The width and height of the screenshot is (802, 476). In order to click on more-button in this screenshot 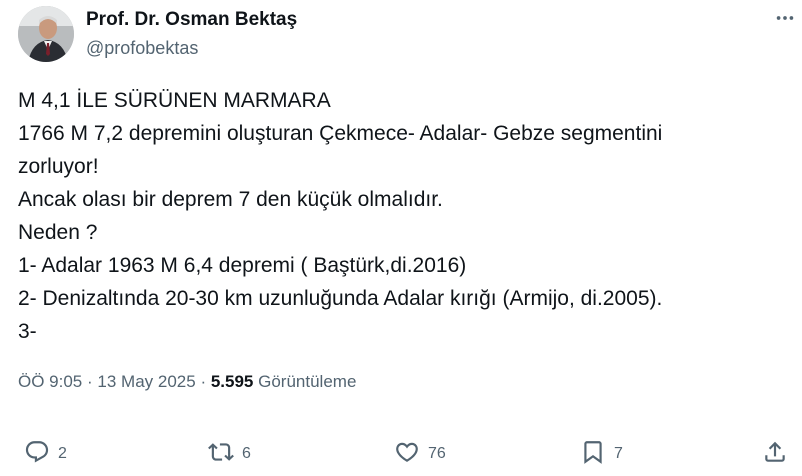, I will do `click(785, 20)`.